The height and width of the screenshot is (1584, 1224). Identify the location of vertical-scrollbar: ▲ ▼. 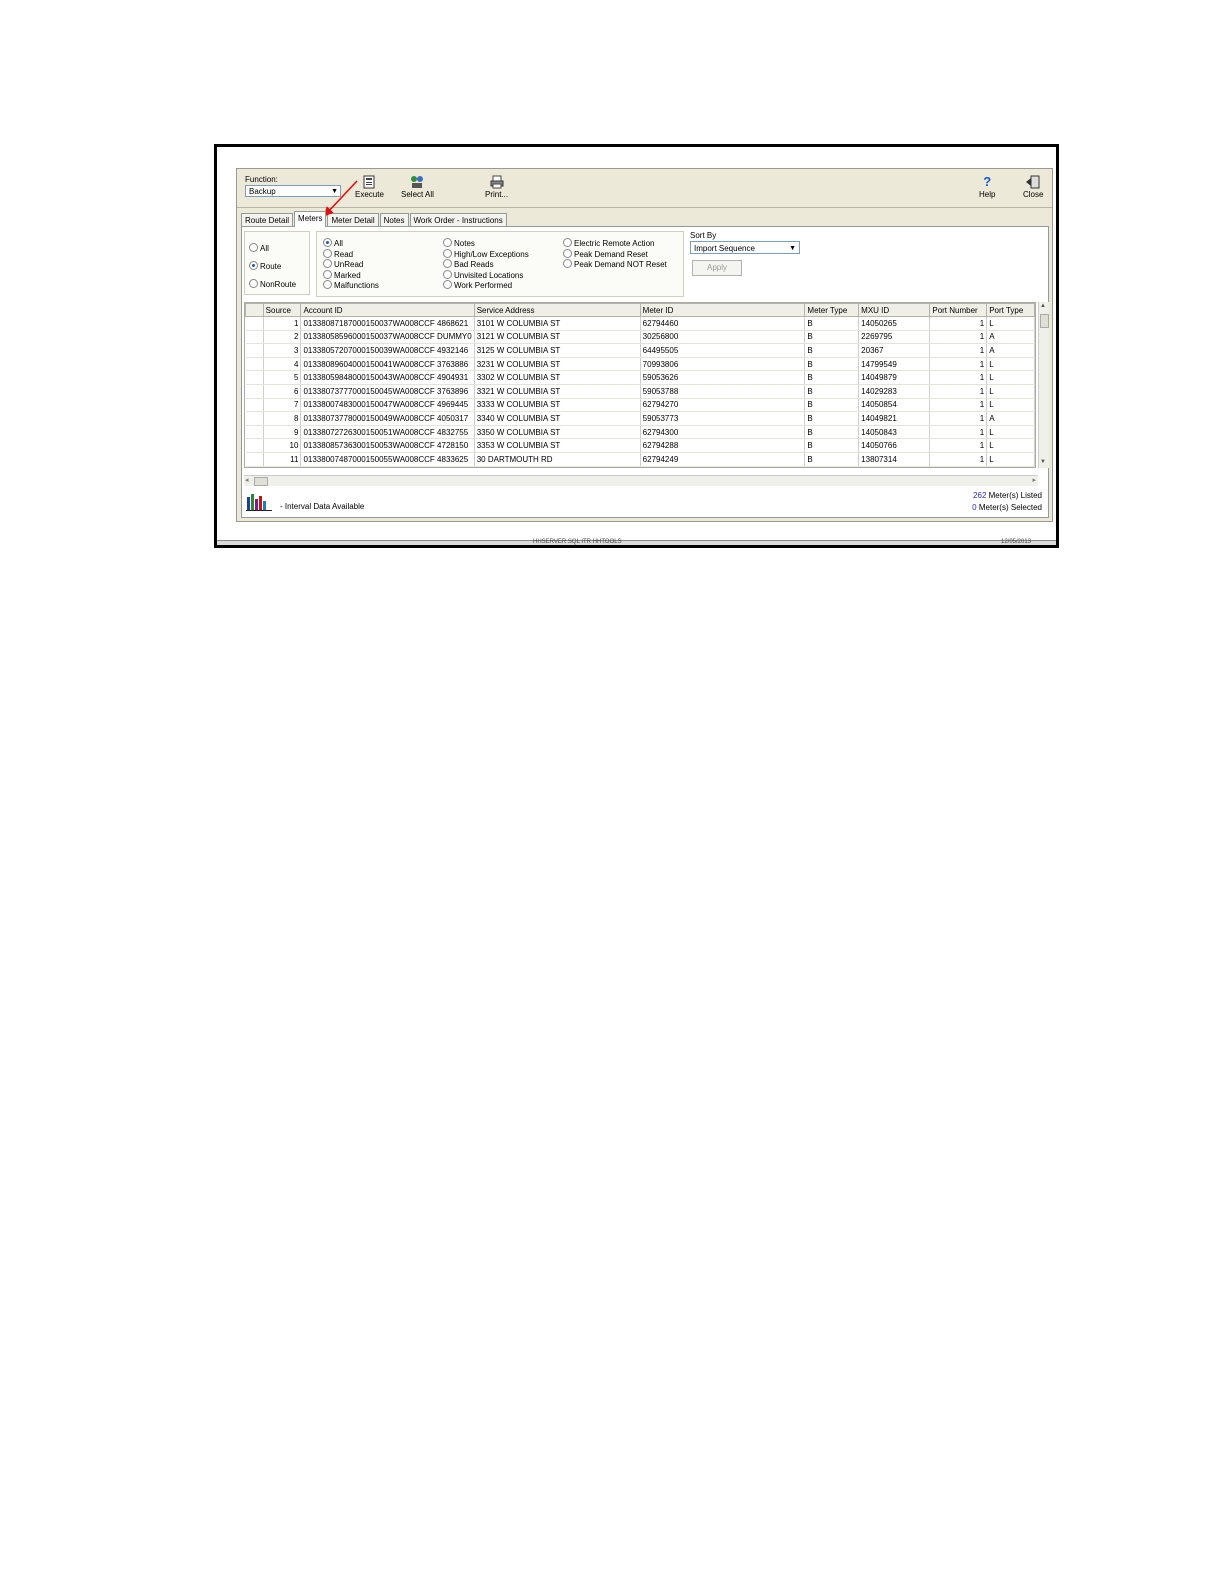
(1043, 385).